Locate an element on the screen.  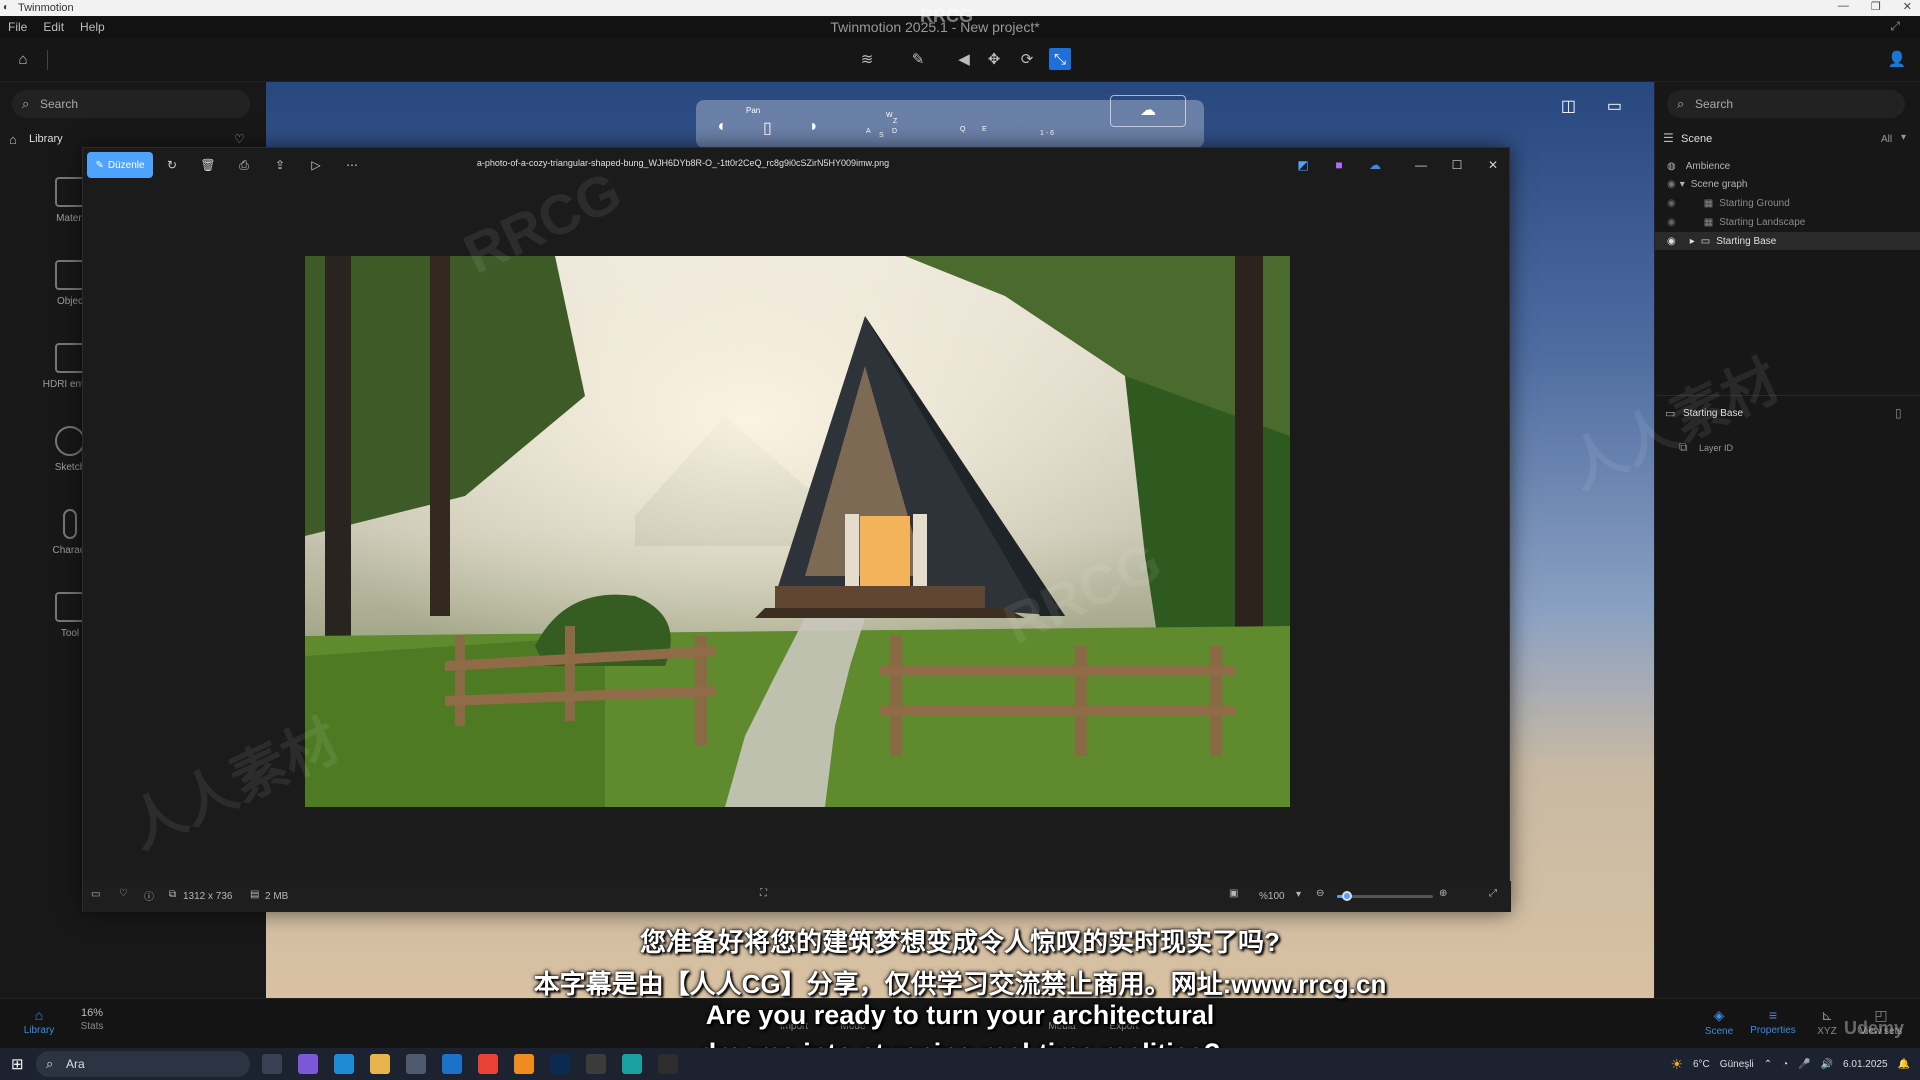
vlc-icon is located at coordinates (524, 1064).